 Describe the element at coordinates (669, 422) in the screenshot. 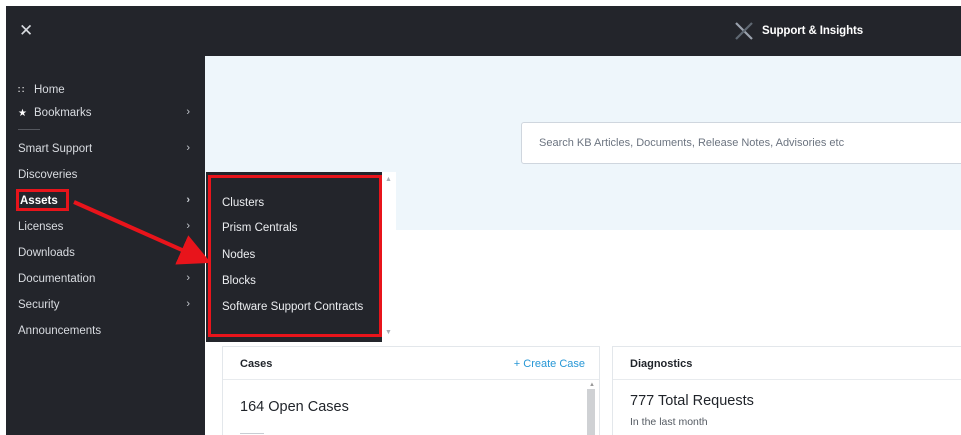

I see `requests-period: In the last month` at that location.